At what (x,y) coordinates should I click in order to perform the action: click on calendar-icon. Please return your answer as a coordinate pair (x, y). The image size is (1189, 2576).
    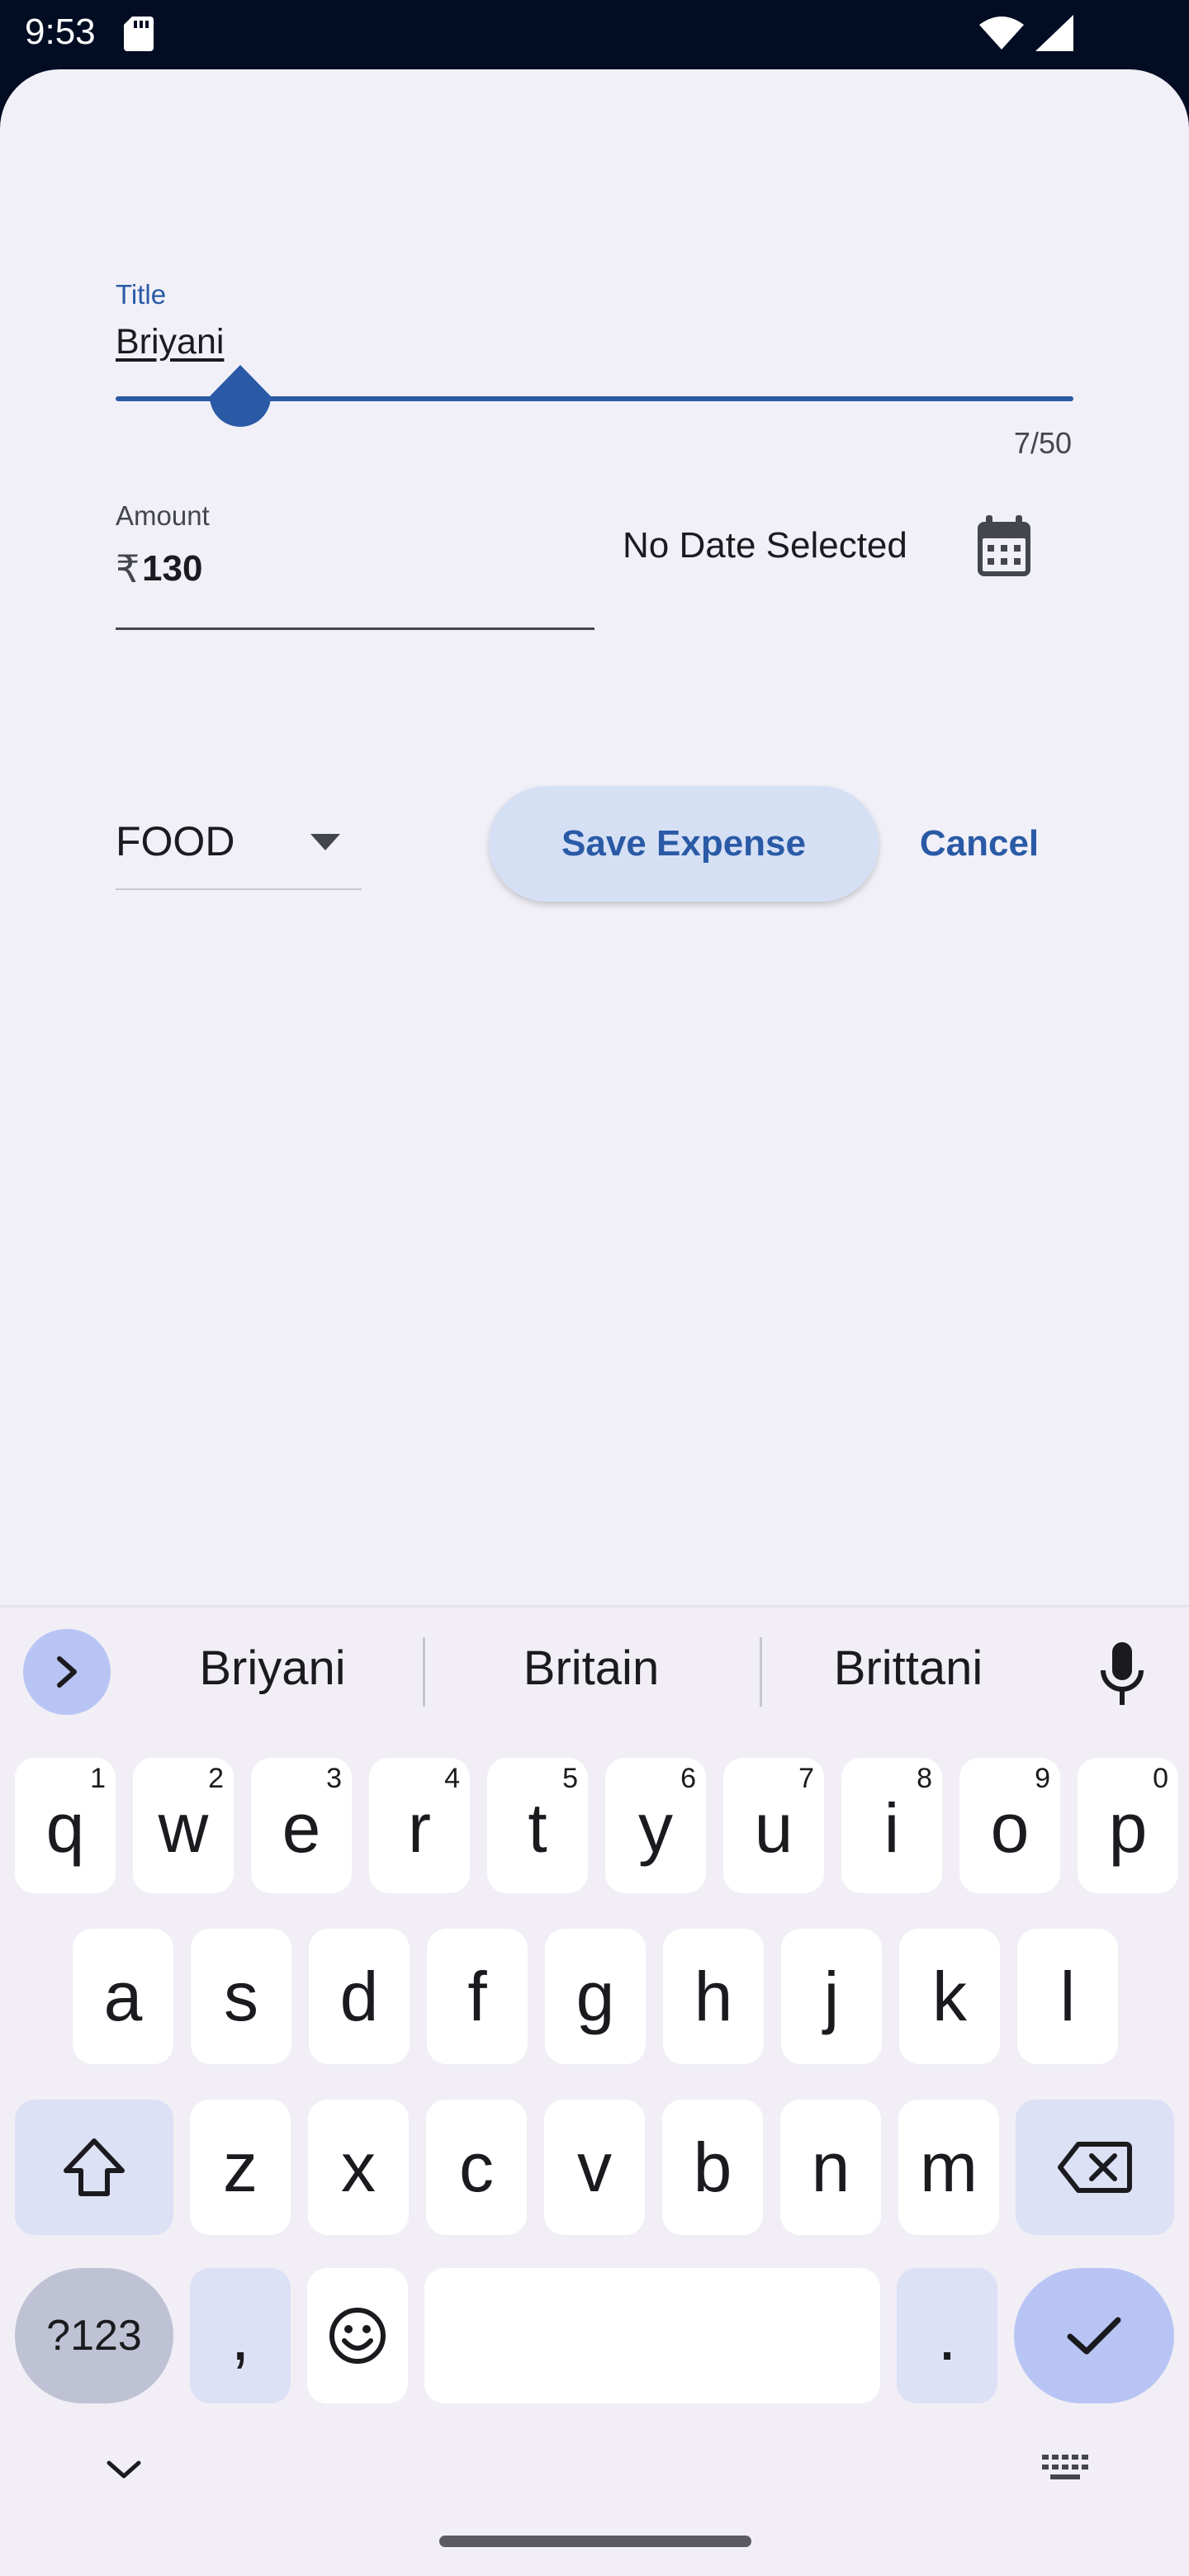
    Looking at the image, I should click on (1004, 546).